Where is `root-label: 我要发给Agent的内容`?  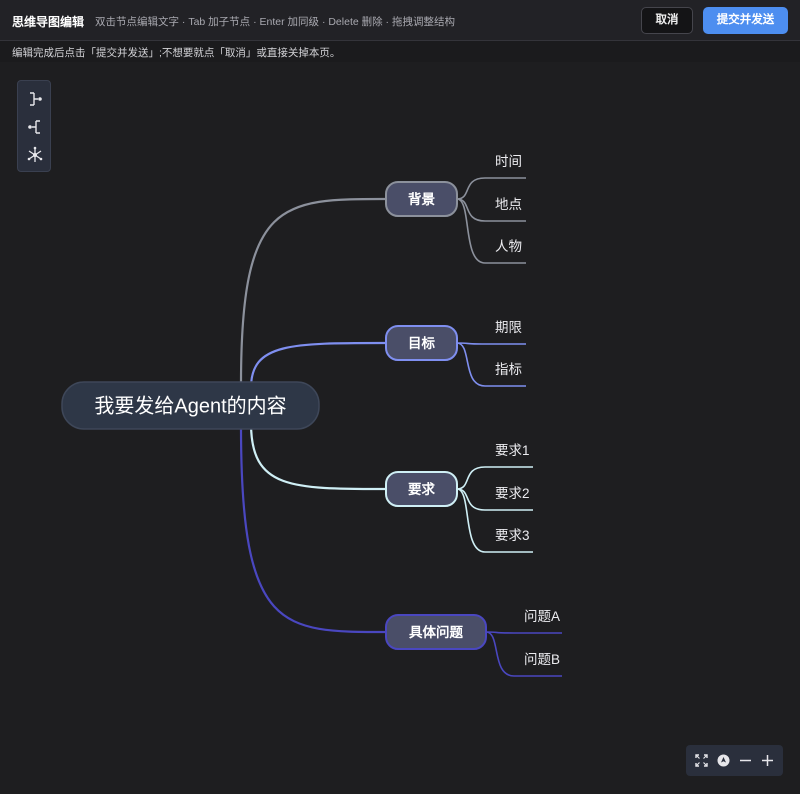
root-label: 我要发给Agent的内容 is located at coordinates (190, 406).